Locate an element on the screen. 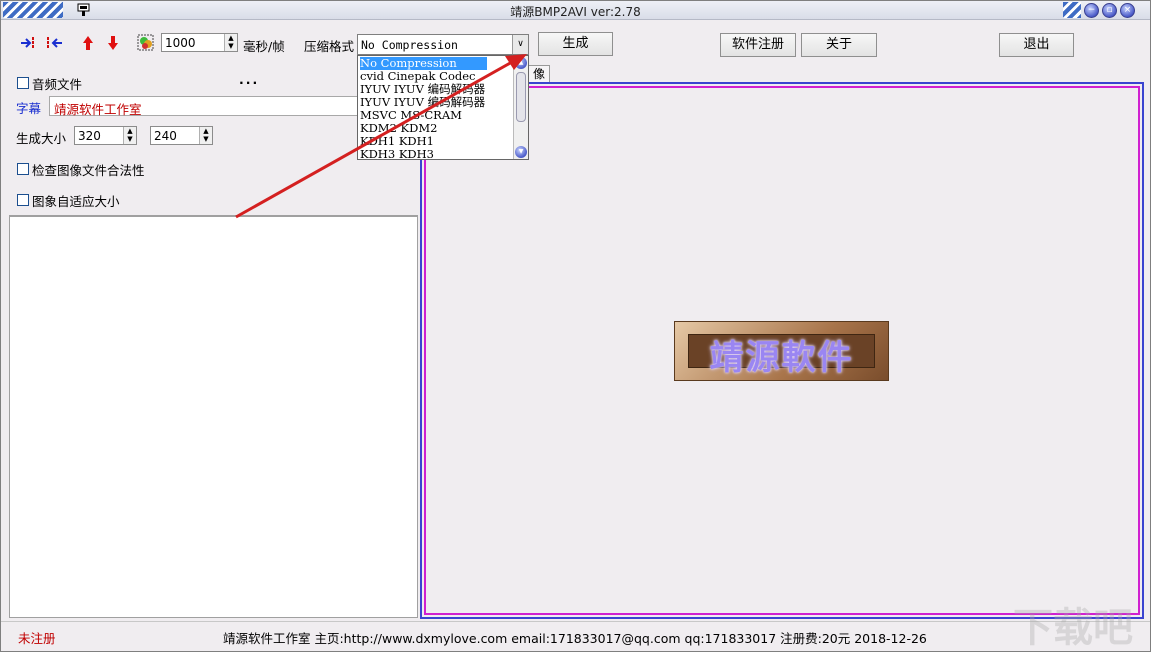 The height and width of the screenshot is (652, 1151). output-width-value: 320 is located at coordinates (89, 136).